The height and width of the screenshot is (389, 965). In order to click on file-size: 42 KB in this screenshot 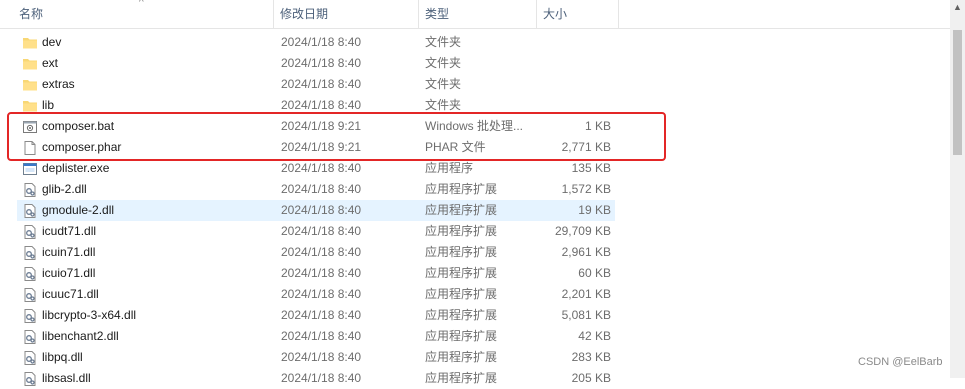, I will do `click(594, 336)`.